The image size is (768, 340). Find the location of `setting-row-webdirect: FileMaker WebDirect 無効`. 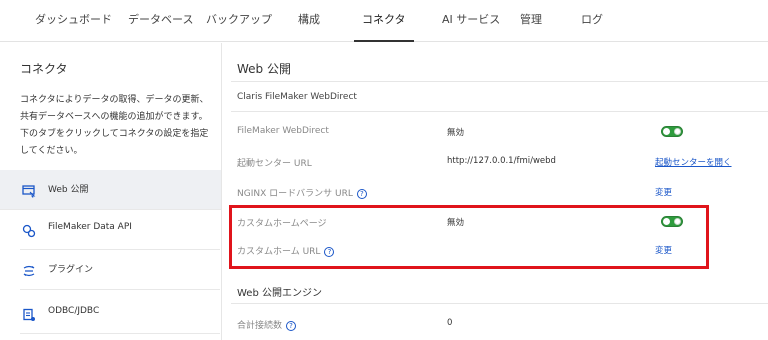

setting-row-webdirect: FileMaker WebDirect 無効 is located at coordinates (499, 133).